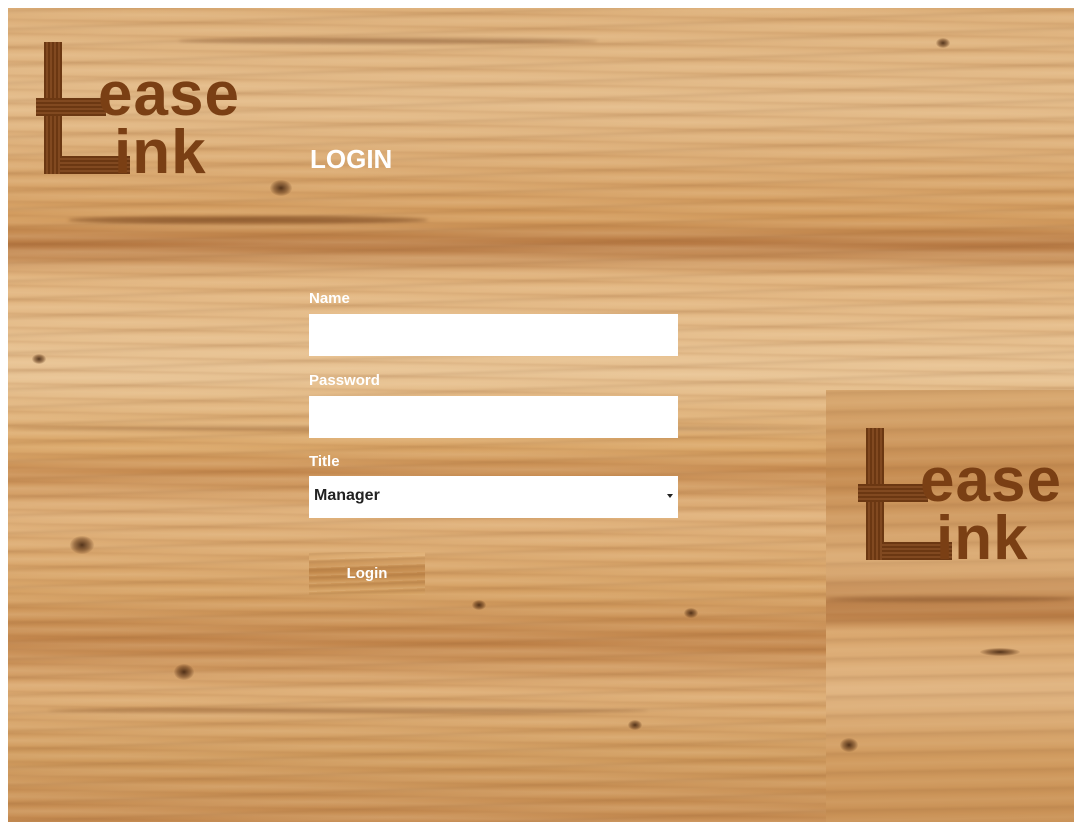 The width and height of the screenshot is (1074, 822). What do you see at coordinates (344, 380) in the screenshot?
I see `password-label: Password` at bounding box center [344, 380].